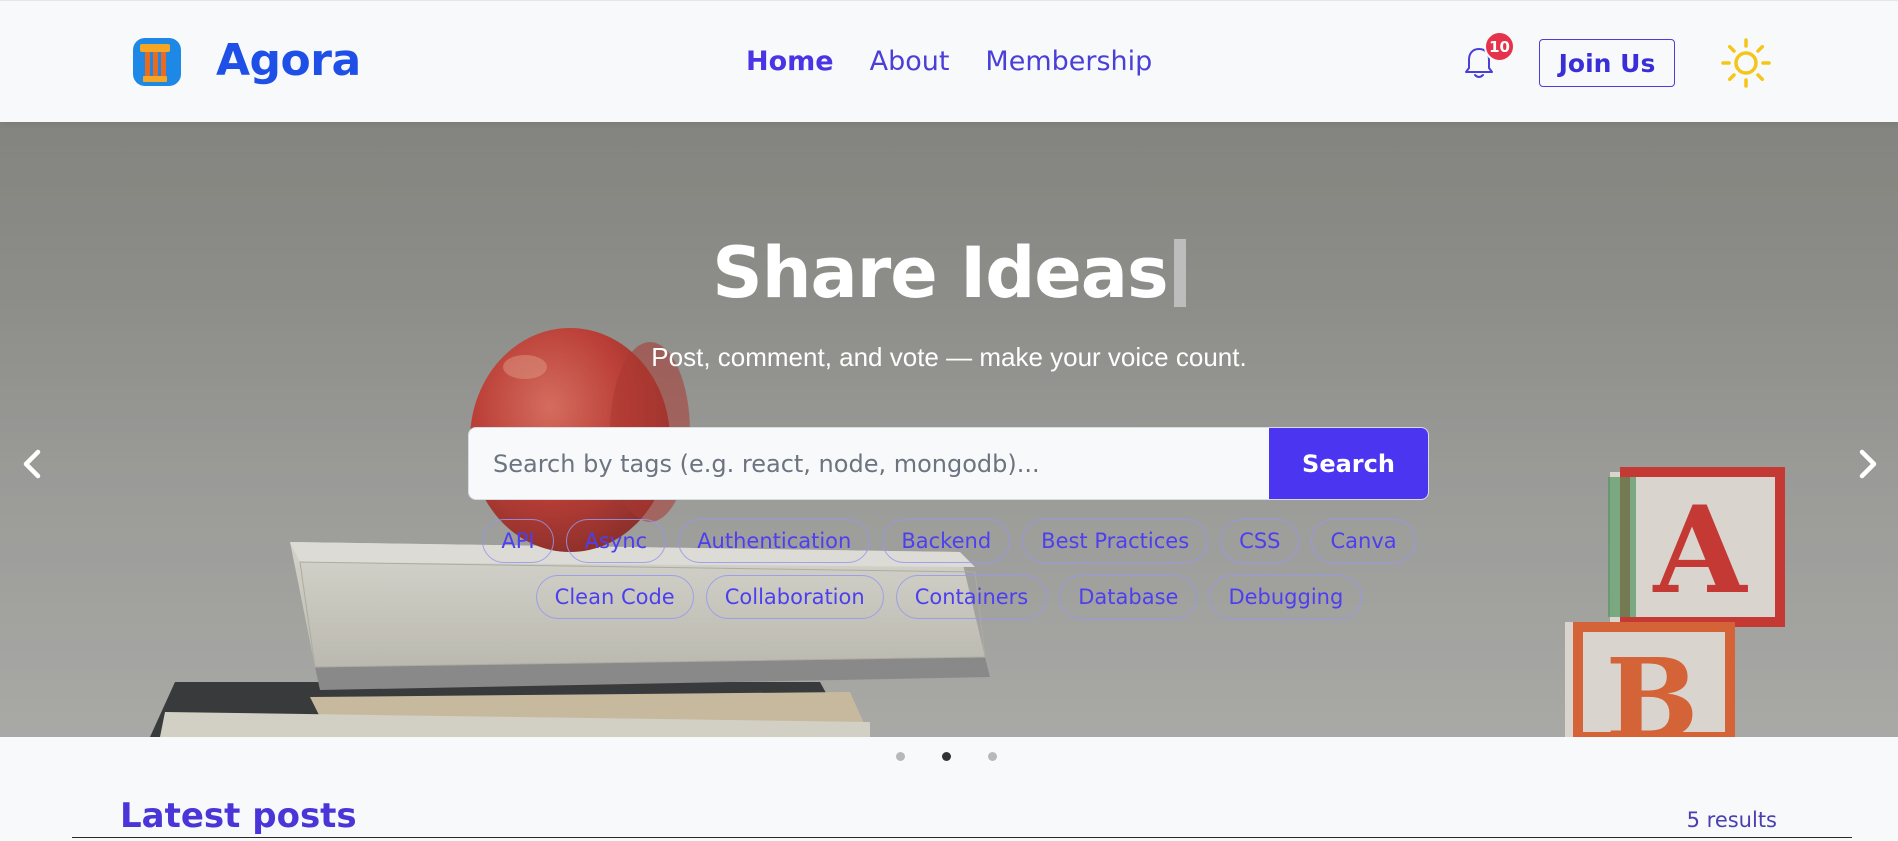 The width and height of the screenshot is (1898, 841). I want to click on main-nav: Home About Membership, so click(949, 62).